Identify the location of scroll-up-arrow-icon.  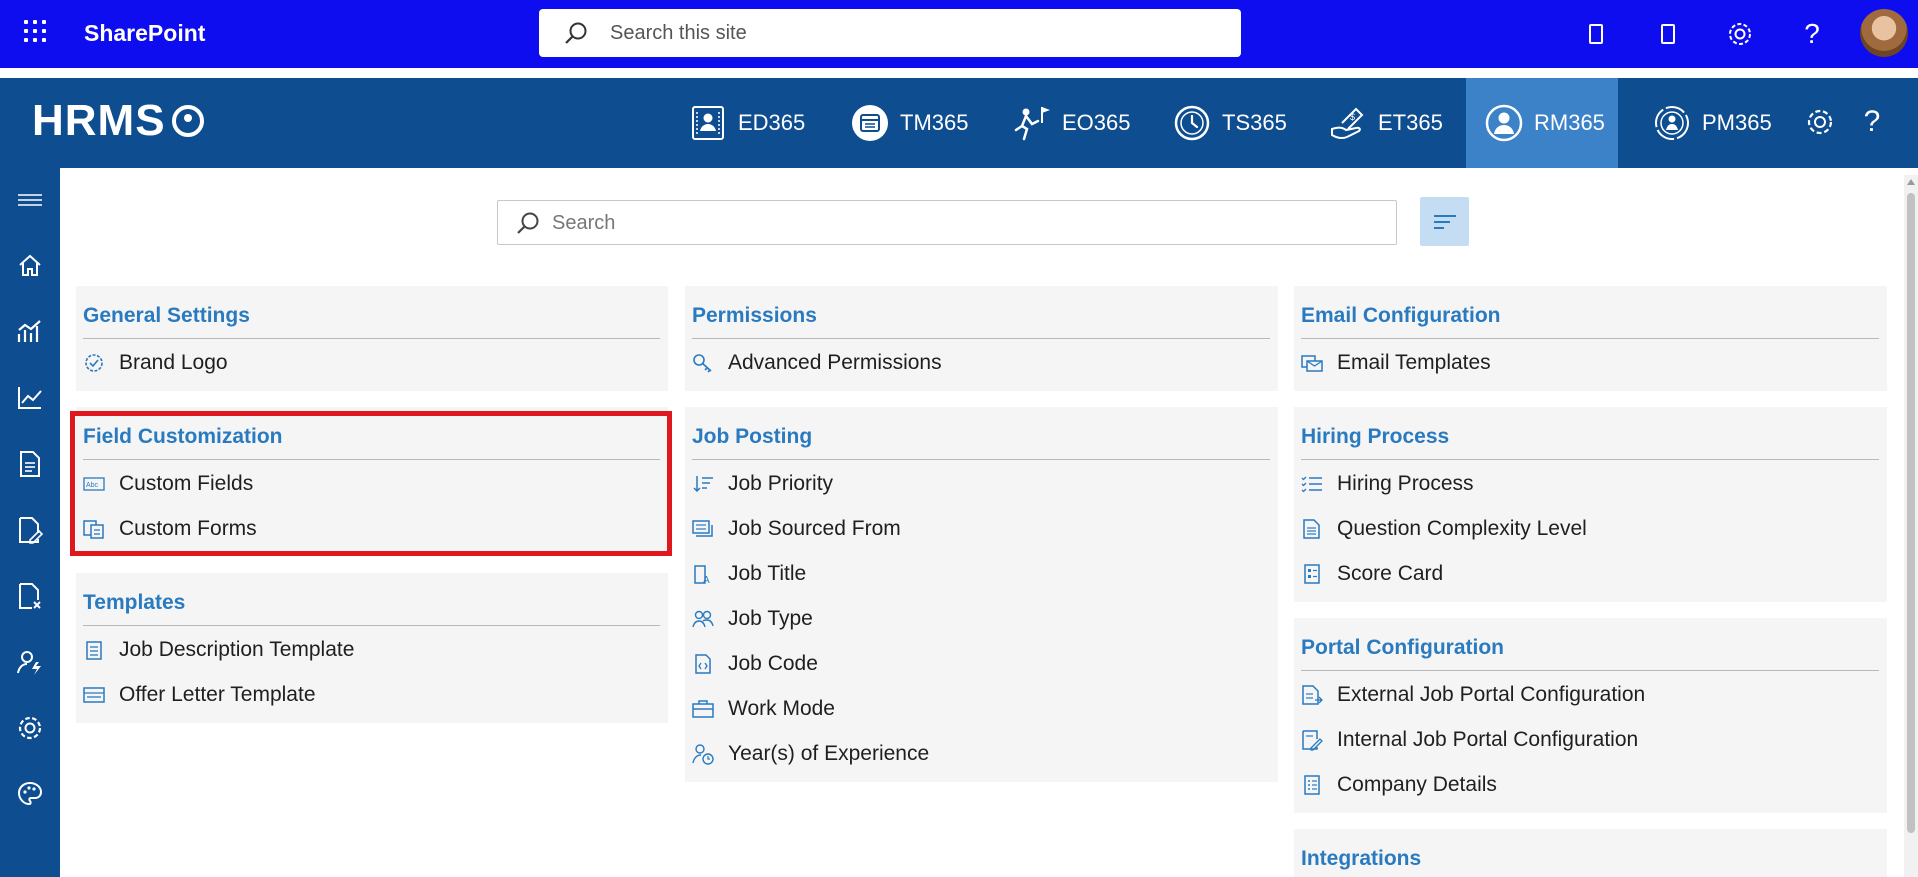
(1911, 182).